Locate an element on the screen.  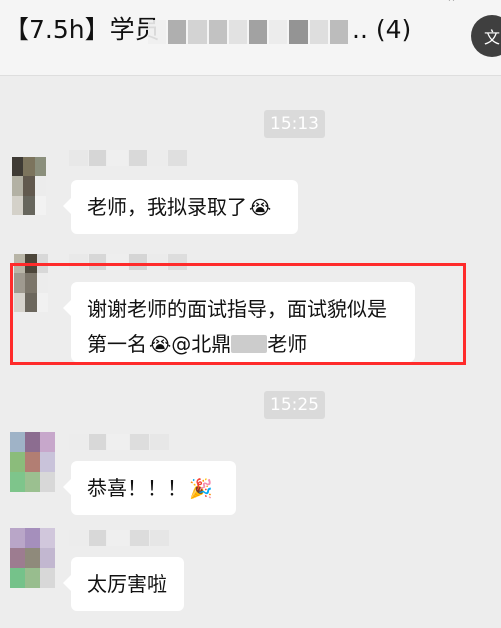
message-bubble: 恭喜！！！ 🎉 is located at coordinates (149, 488).